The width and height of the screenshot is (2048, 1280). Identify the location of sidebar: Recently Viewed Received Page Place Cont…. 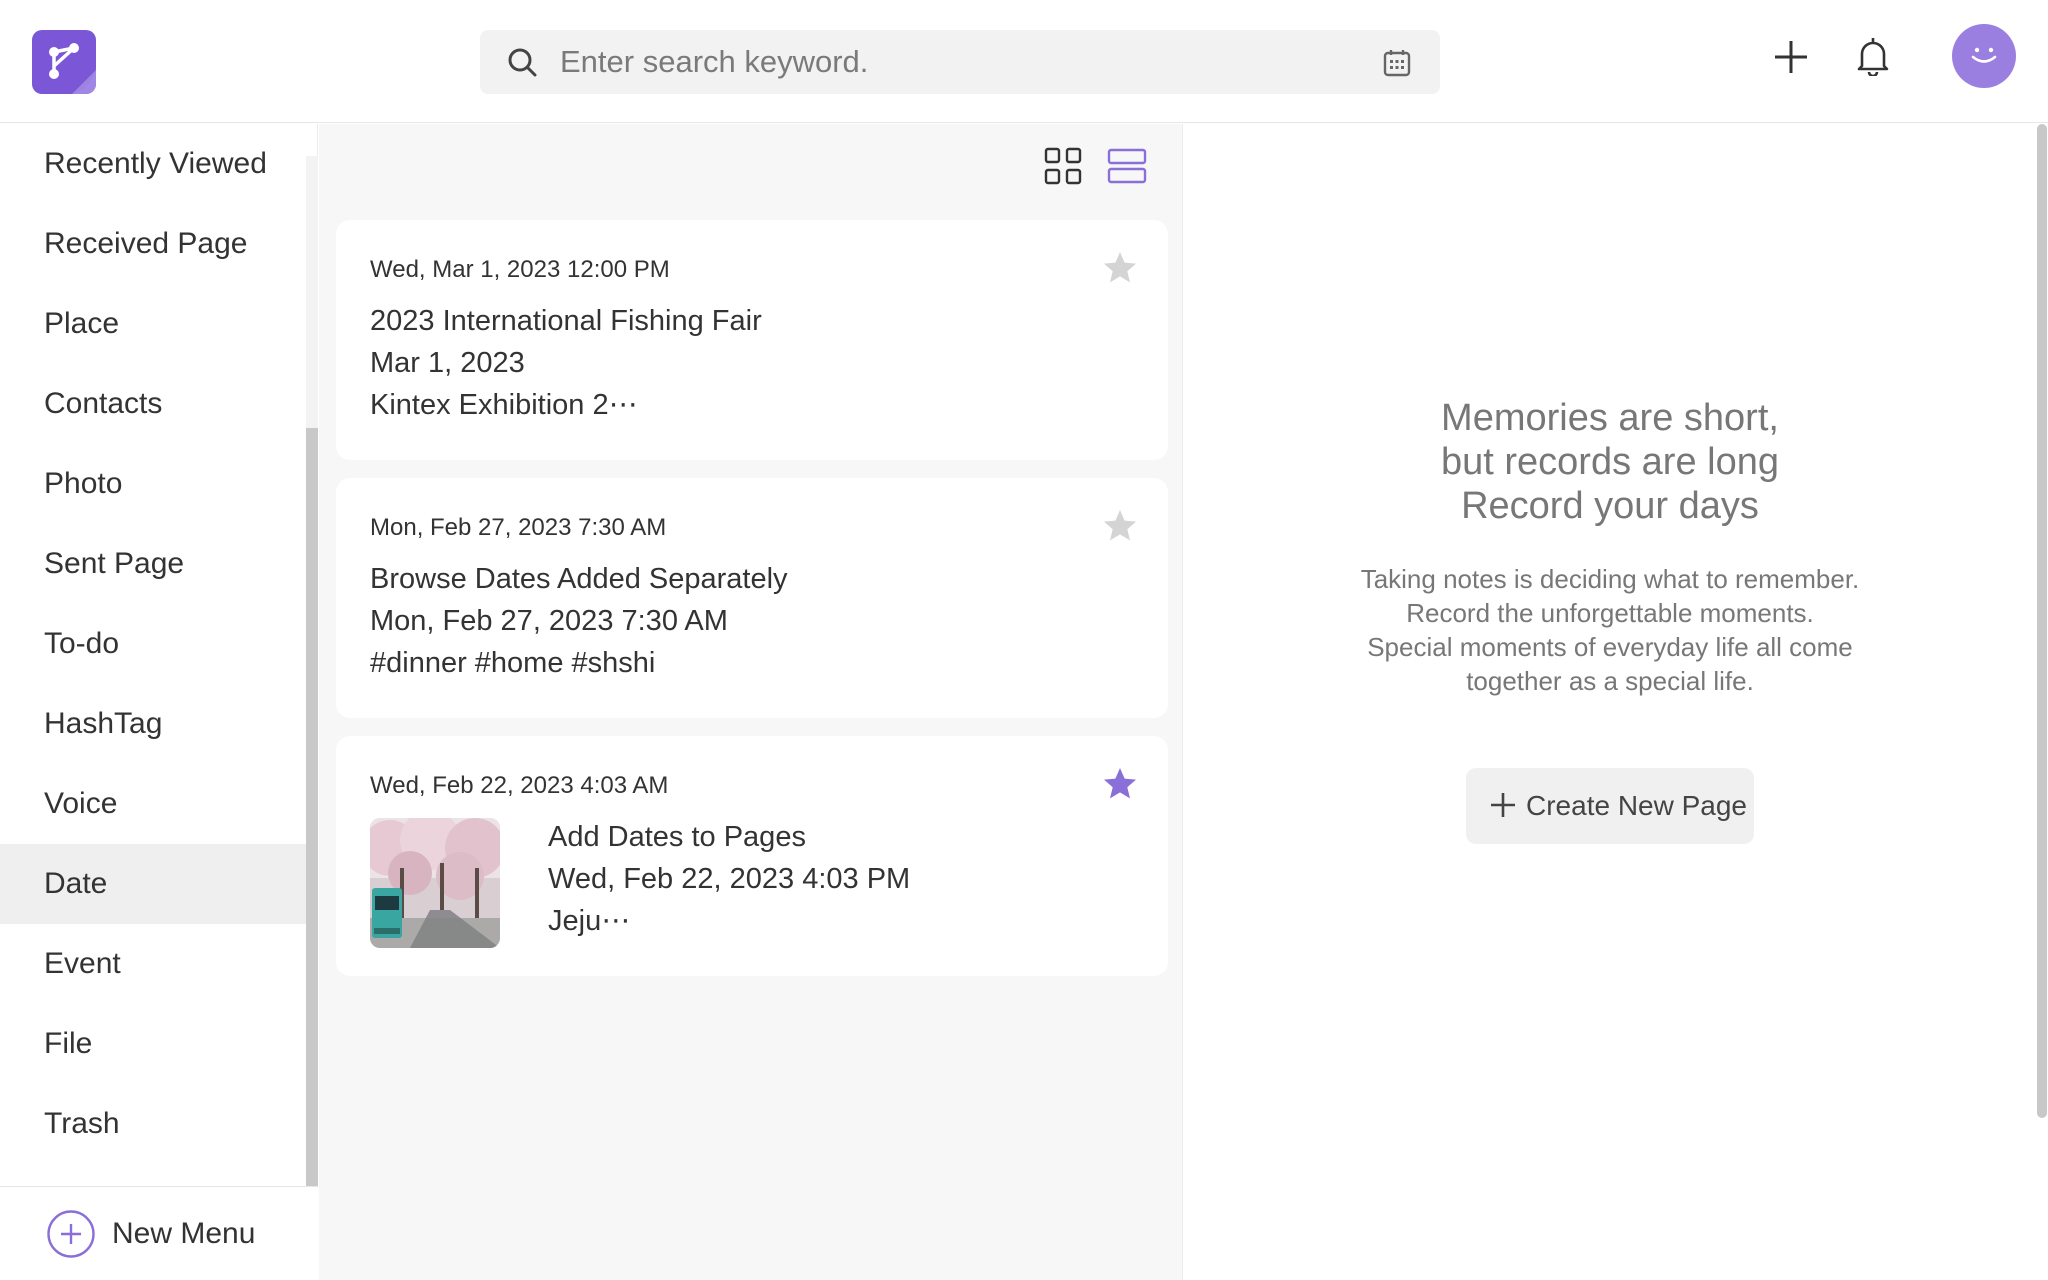
(159, 702).